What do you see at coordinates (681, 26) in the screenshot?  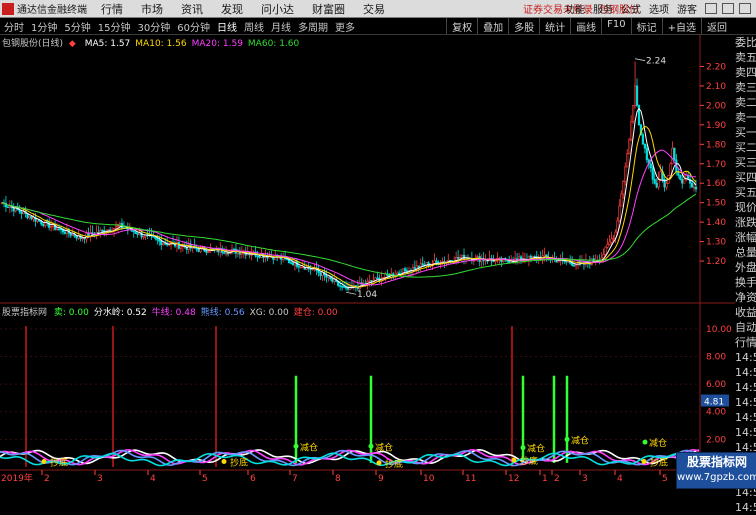 I see `tool-button: +自选` at bounding box center [681, 26].